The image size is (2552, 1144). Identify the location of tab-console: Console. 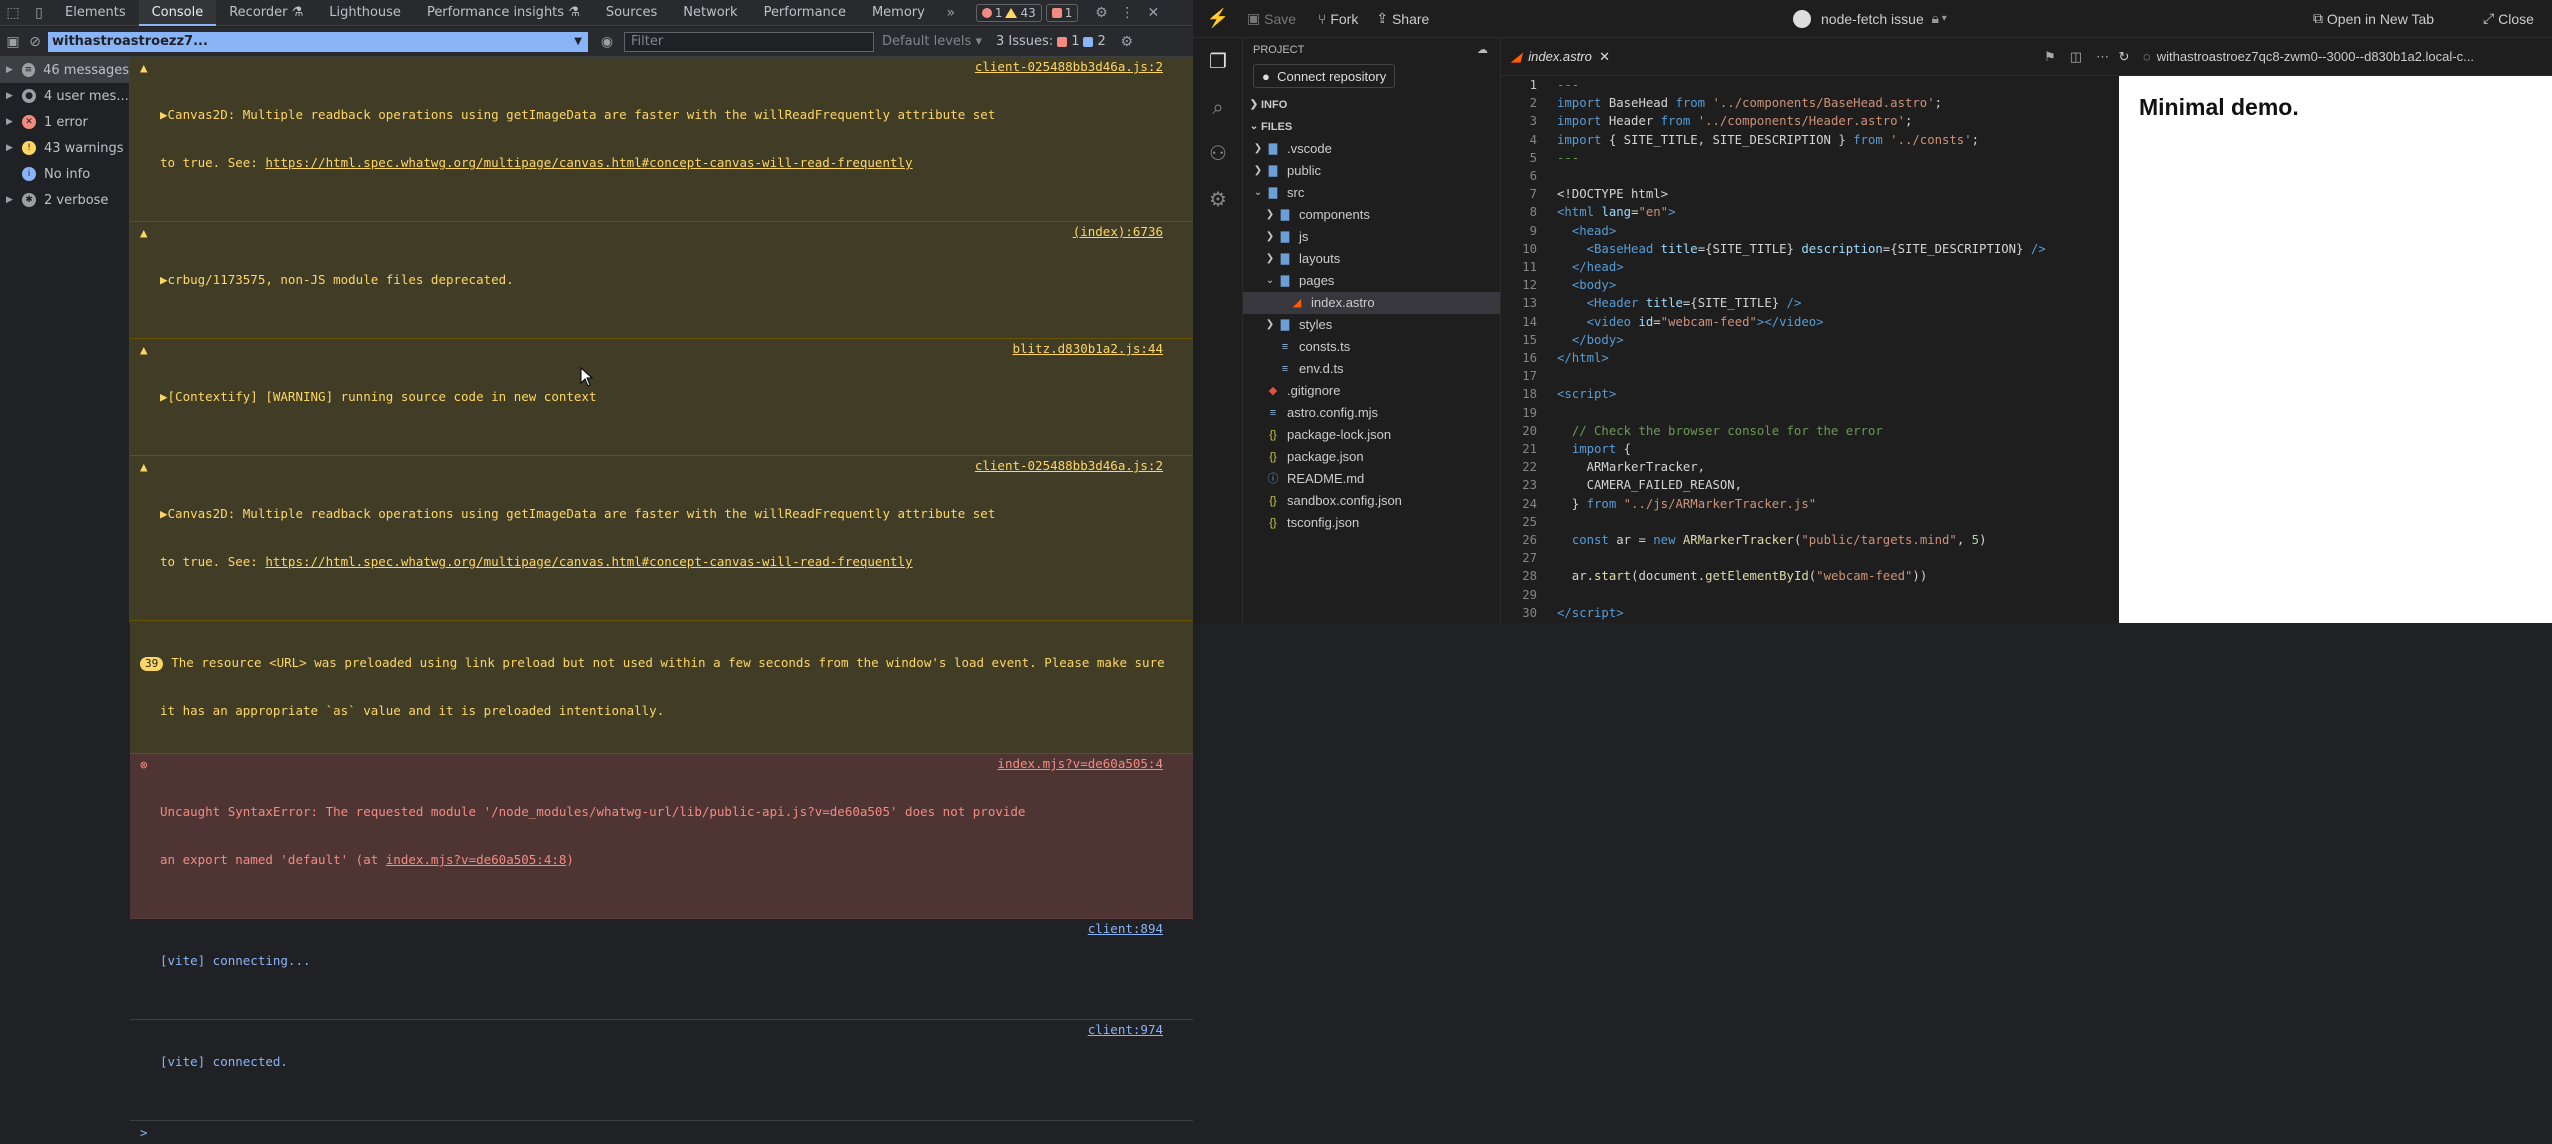
(177, 13).